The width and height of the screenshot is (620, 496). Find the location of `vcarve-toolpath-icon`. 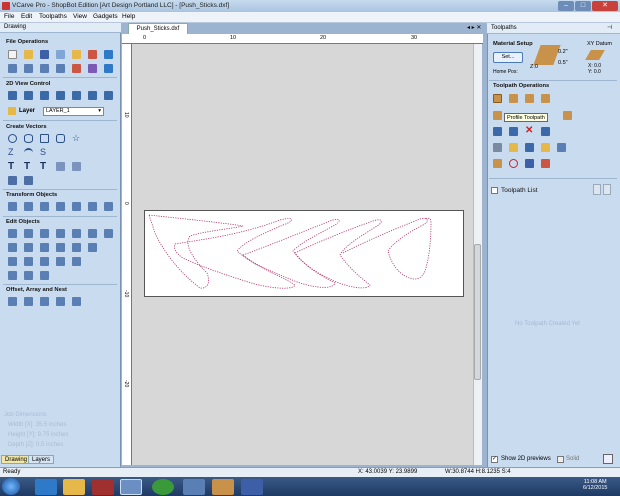

vcarve-toolpath-icon is located at coordinates (545, 98).